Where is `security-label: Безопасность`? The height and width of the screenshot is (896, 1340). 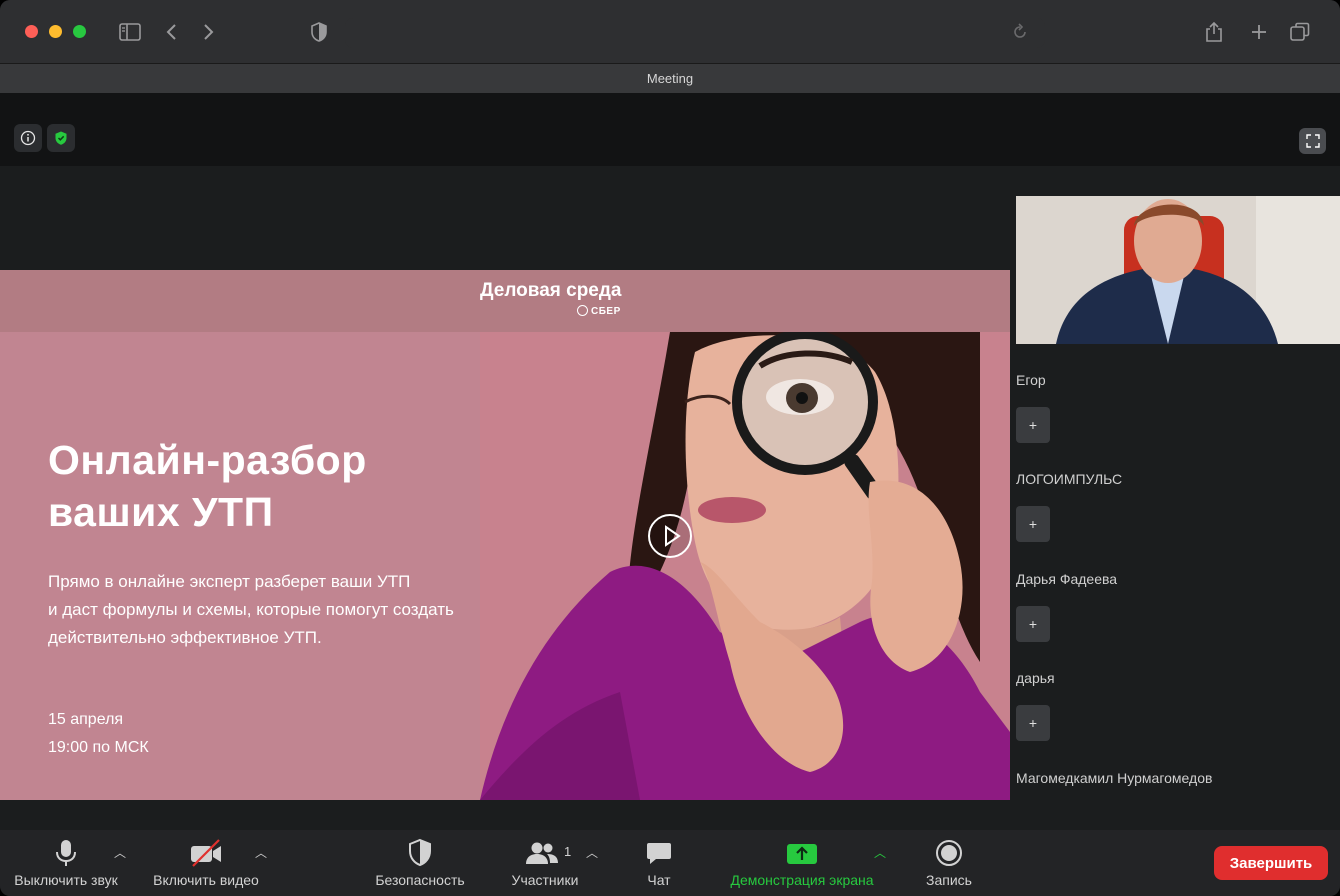
security-label: Безопасность is located at coordinates (420, 880).